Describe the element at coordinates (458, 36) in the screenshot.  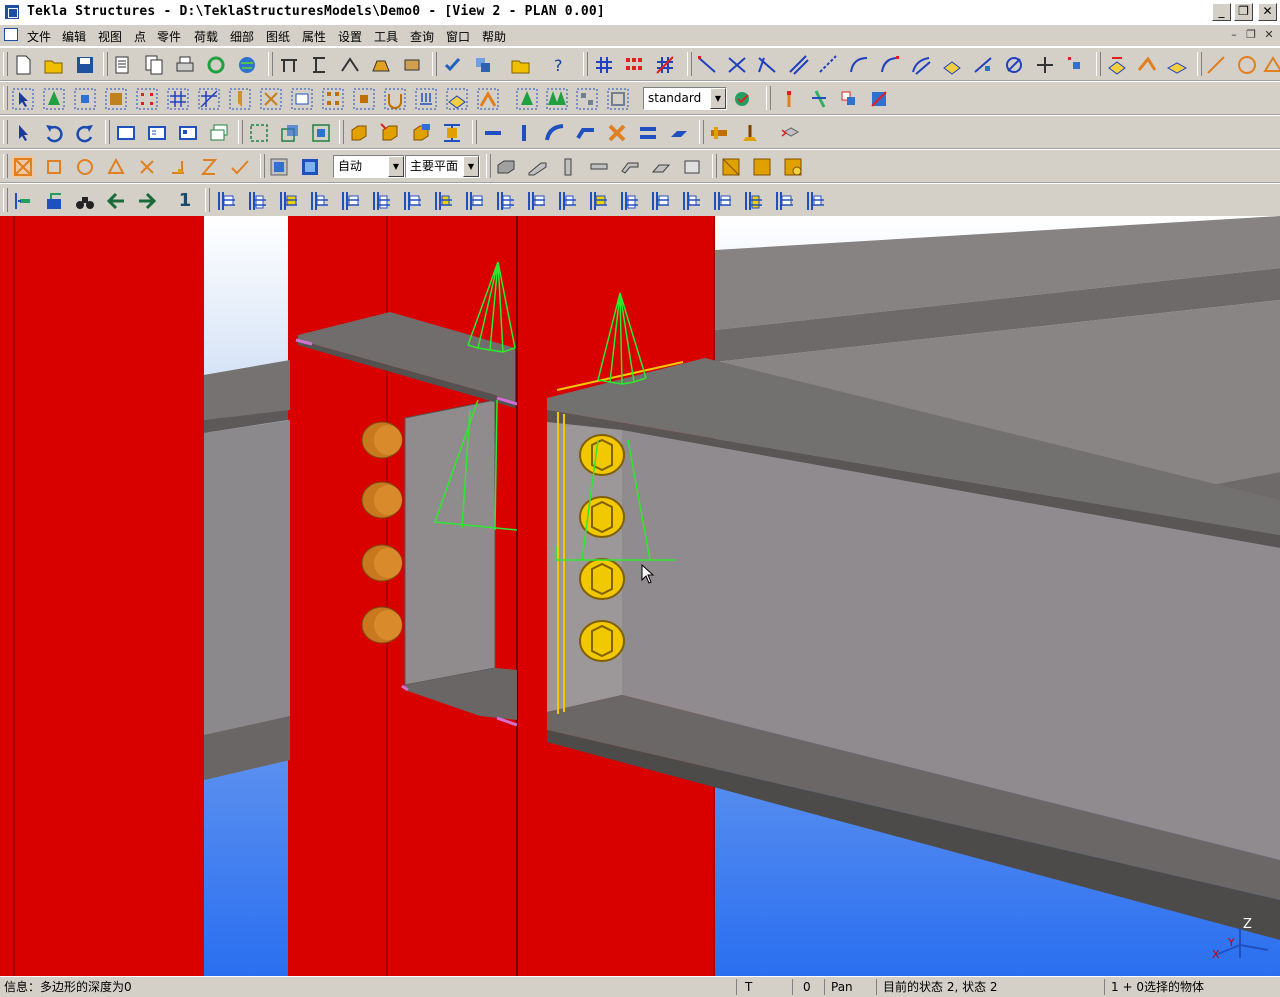
I see `menu-window: 窗口` at that location.